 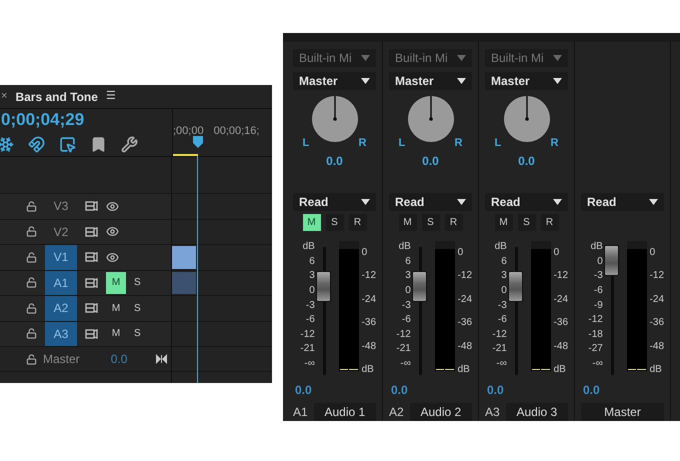 What do you see at coordinates (312, 276) in the screenshot?
I see `fader-scale-label: 3` at bounding box center [312, 276].